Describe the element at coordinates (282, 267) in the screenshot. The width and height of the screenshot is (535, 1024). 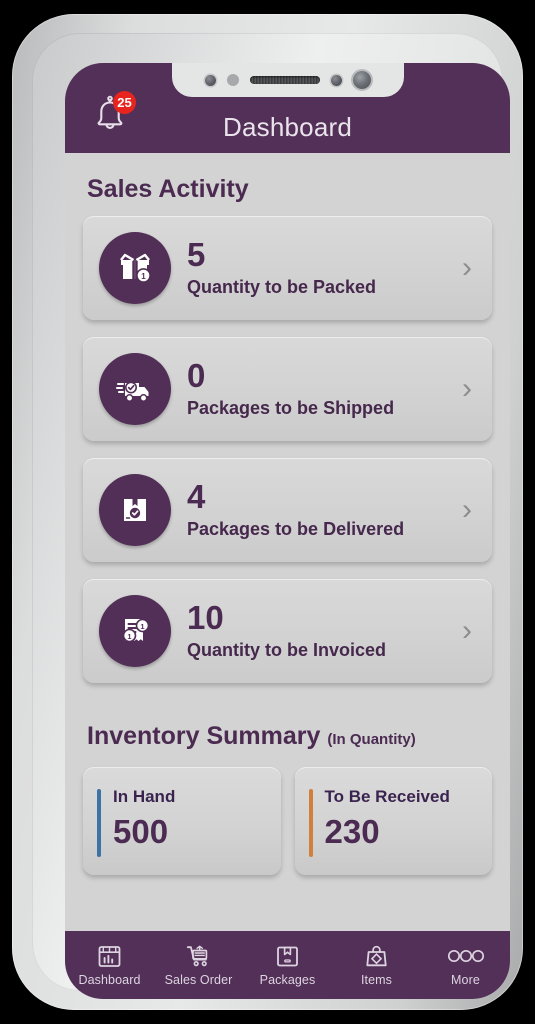
I see `card-text-block: 5 Quantity to be Packed` at that location.